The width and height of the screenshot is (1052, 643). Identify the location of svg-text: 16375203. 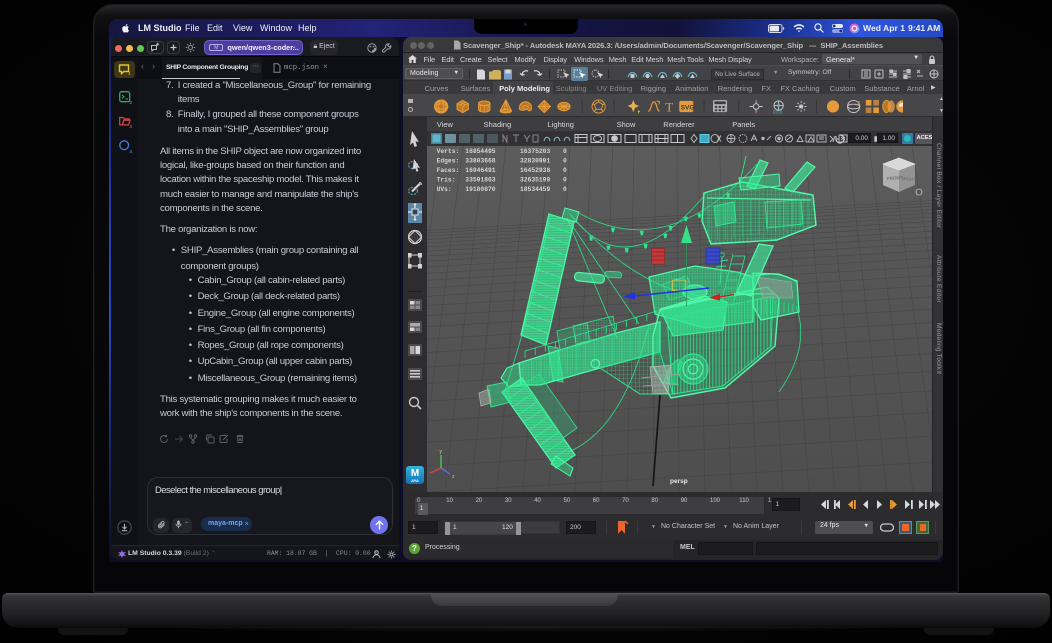
(535, 151).